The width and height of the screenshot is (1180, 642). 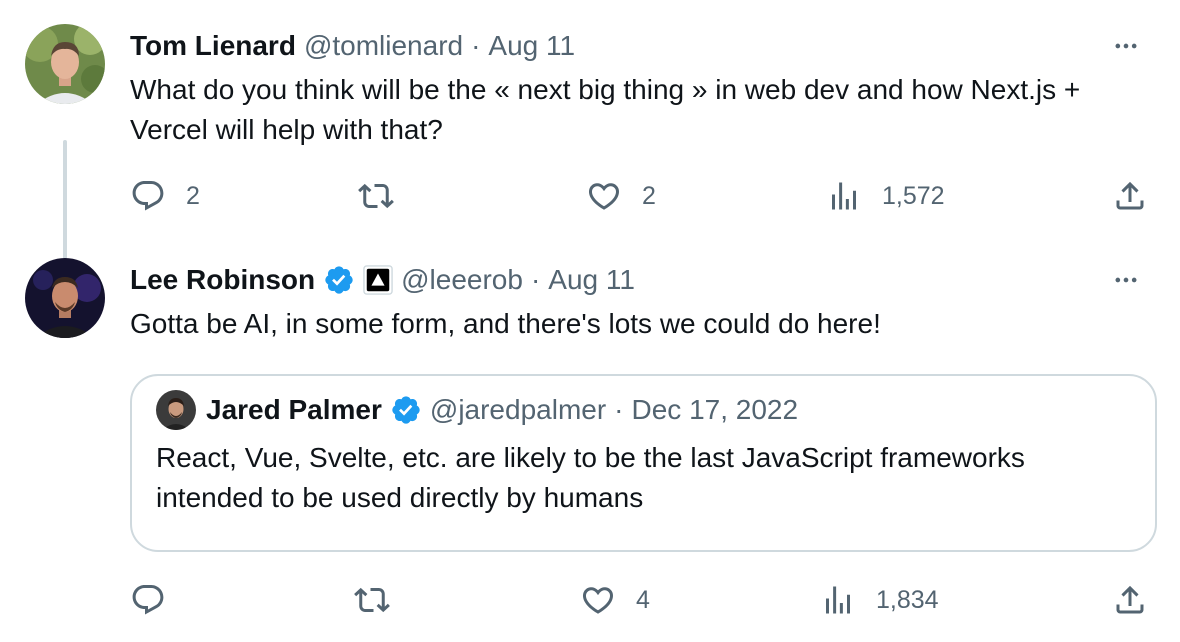 I want to click on affiliate-badge, so click(x=378, y=280).